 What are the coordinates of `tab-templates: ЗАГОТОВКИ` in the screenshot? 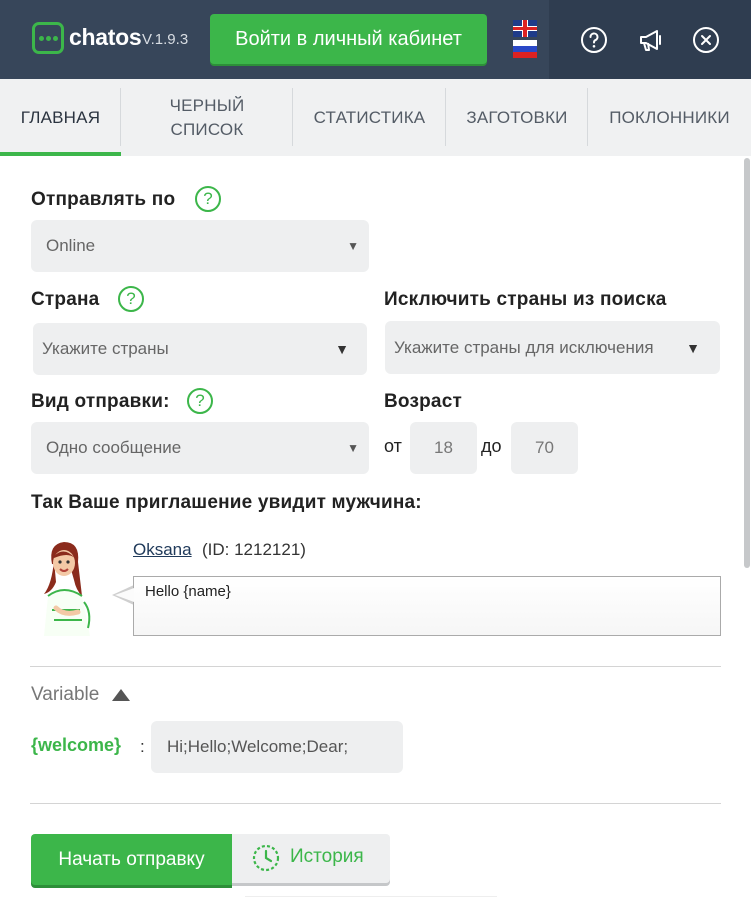 It's located at (517, 117).